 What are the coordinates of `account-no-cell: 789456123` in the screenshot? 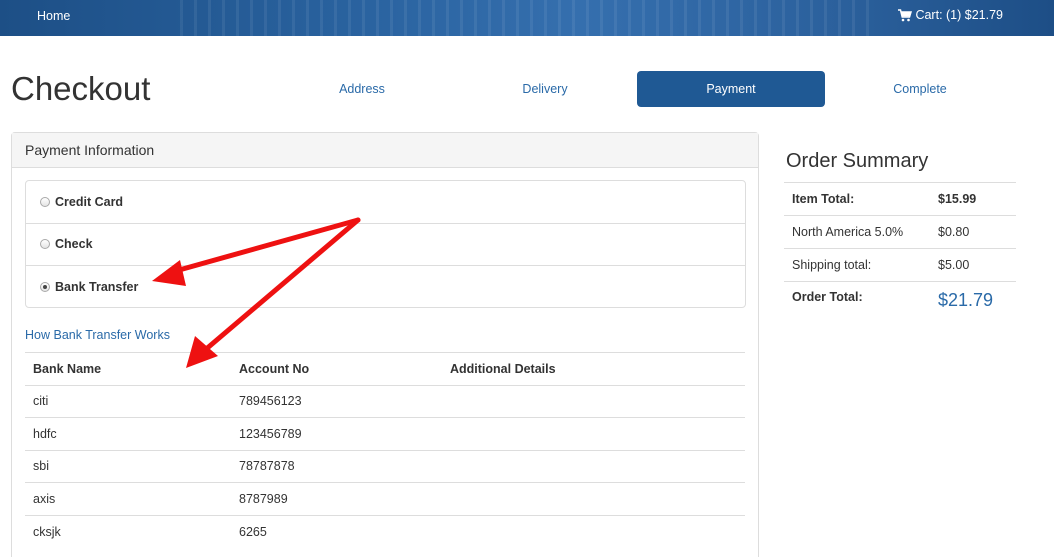 It's located at (336, 401).